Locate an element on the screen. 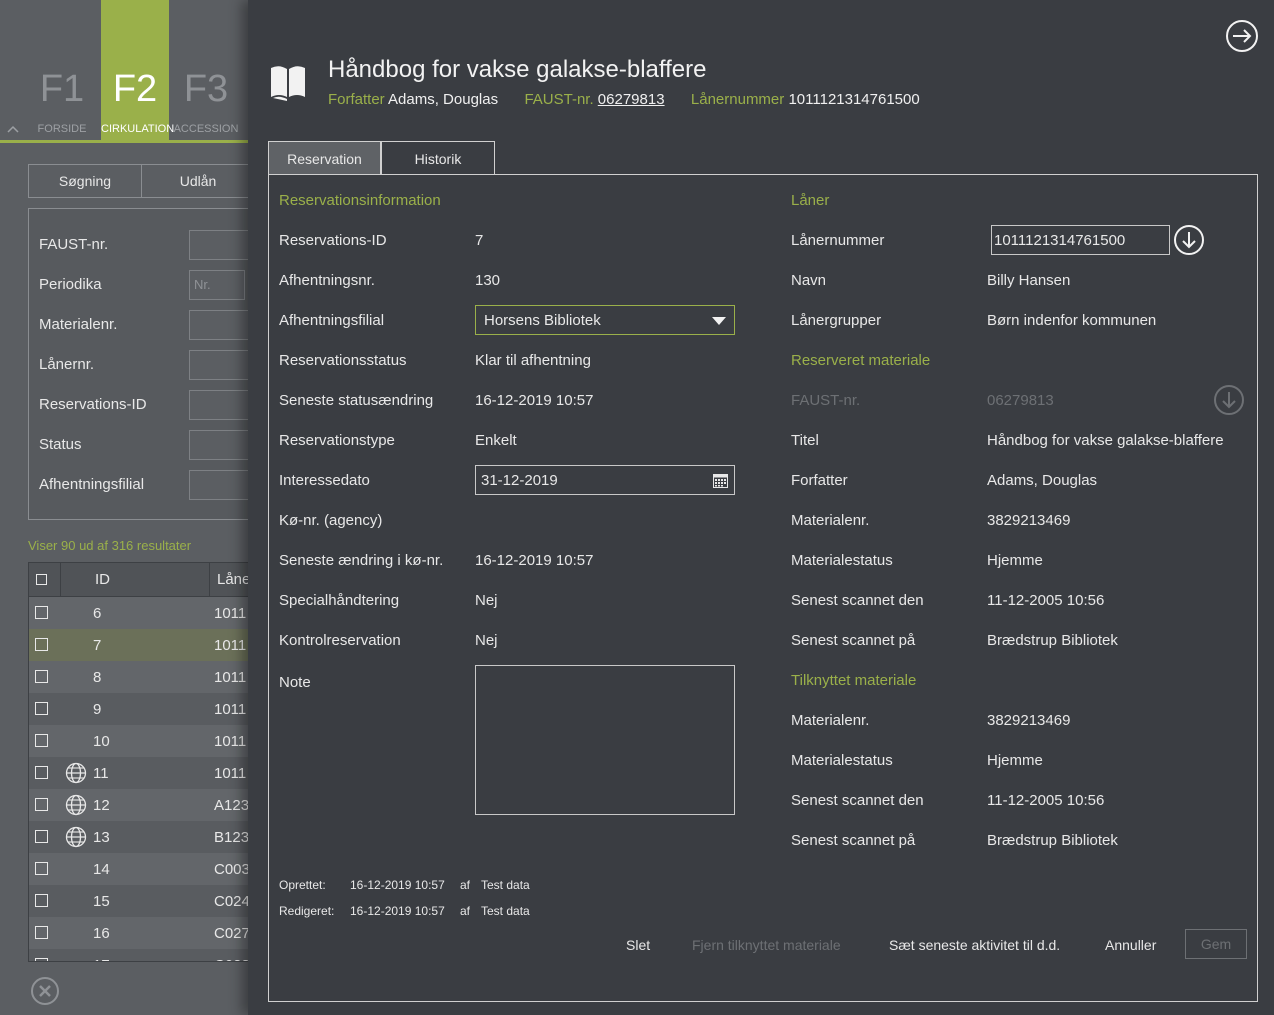 This screenshot has width=1274, height=1015. row-laaner: C028 is located at coordinates (231, 959).